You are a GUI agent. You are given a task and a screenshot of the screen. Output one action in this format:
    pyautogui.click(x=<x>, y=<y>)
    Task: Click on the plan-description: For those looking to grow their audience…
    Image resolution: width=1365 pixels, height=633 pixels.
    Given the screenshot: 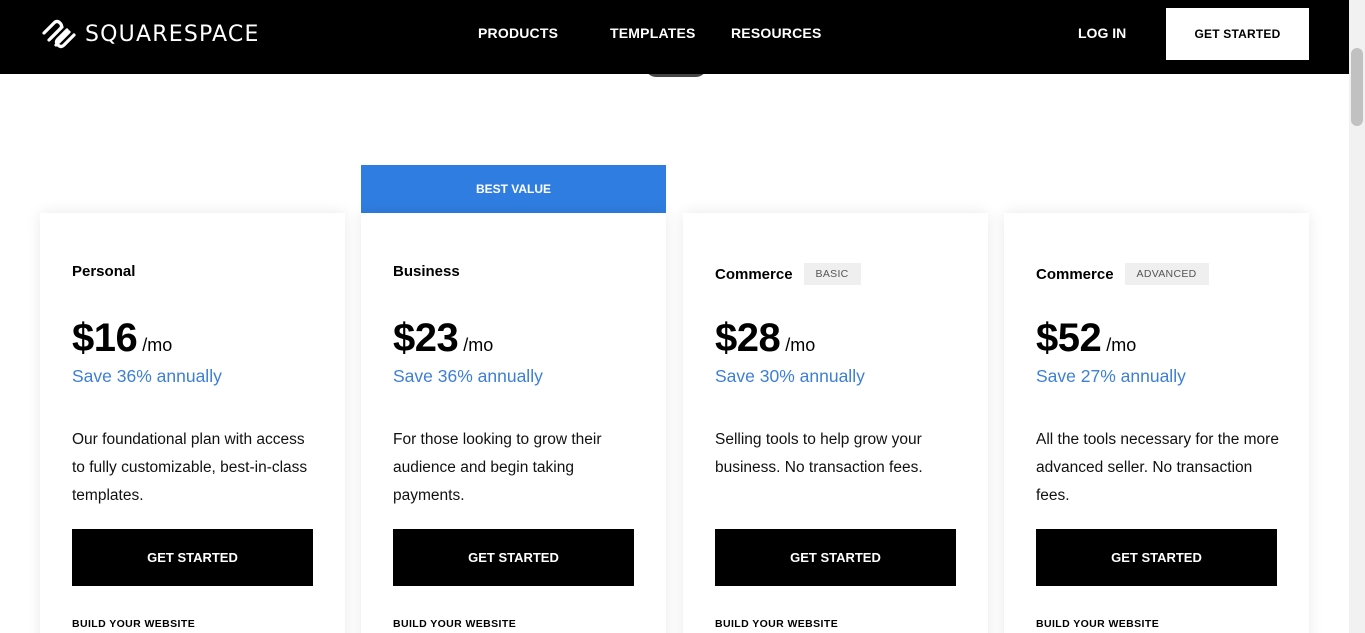 What is the action you would take?
    pyautogui.click(x=497, y=467)
    